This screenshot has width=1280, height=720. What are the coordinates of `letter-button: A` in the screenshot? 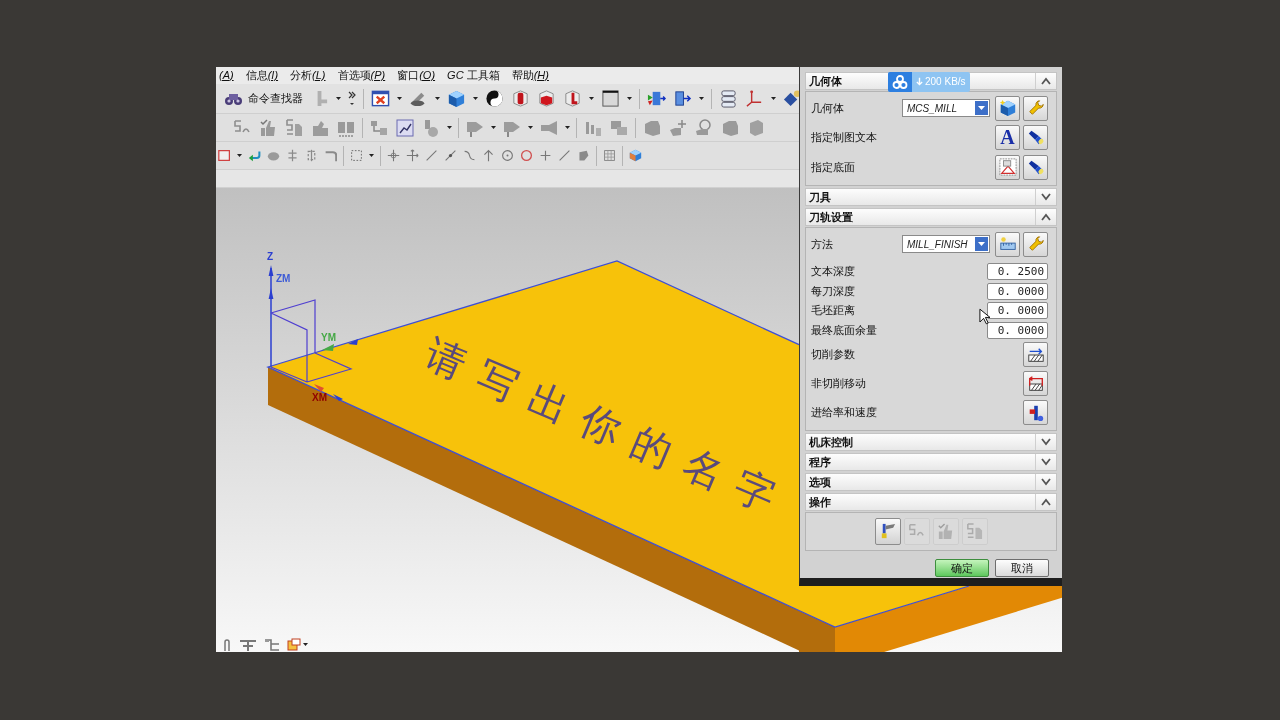 It's located at (1007, 137).